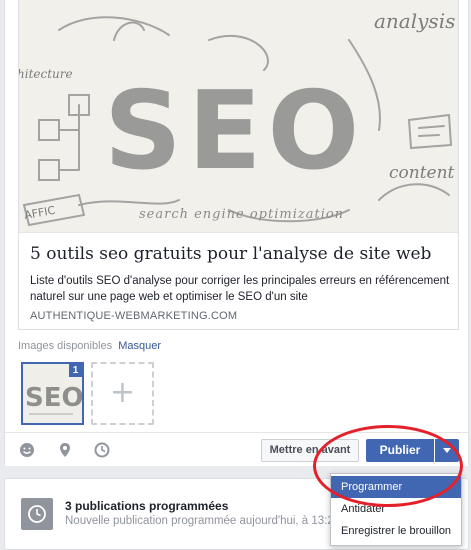  Describe the element at coordinates (236, 449) in the screenshot. I see `composer-toolbar: Mettre en avant Publier` at that location.